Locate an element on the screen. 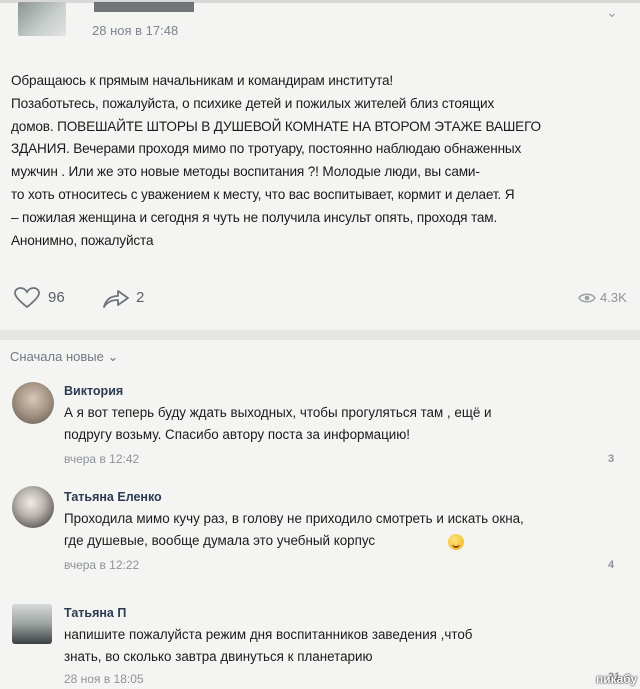  grinning-face-emoji-icon is located at coordinates (456, 542).